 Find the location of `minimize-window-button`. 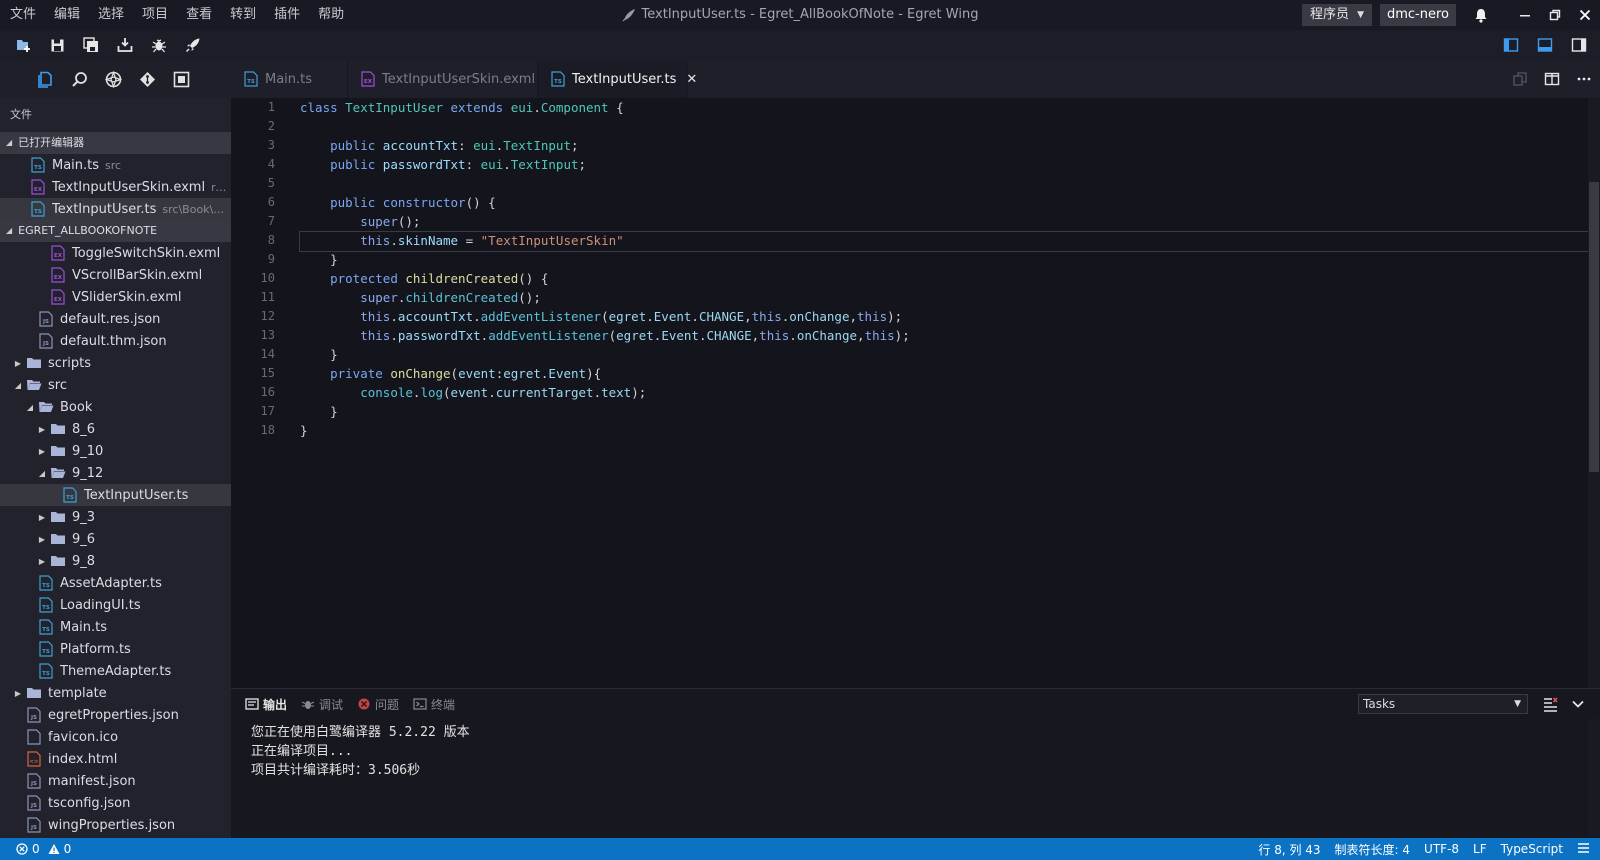

minimize-window-button is located at coordinates (1525, 15).